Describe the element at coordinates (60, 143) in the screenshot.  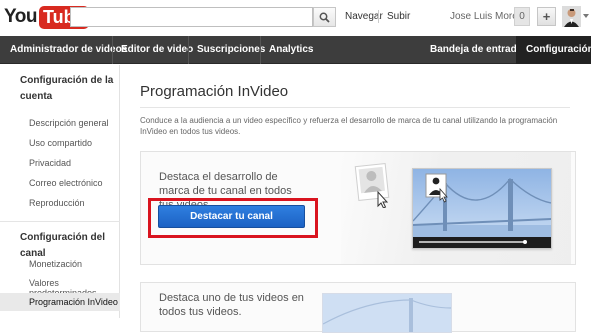
I see `sidebar-item-sharing: Uso compartido` at that location.